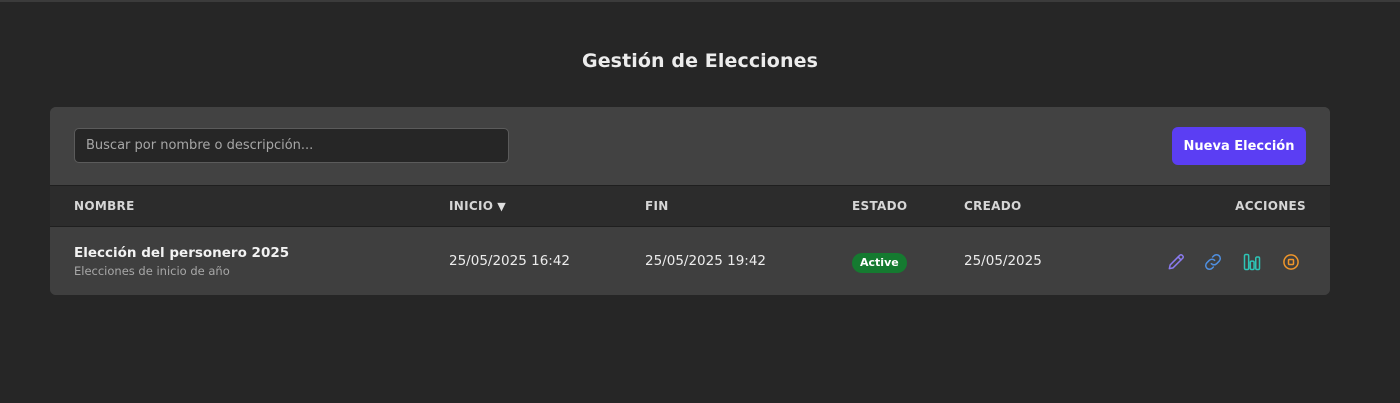  Describe the element at coordinates (291, 145) in the screenshot. I see `search-input` at that location.